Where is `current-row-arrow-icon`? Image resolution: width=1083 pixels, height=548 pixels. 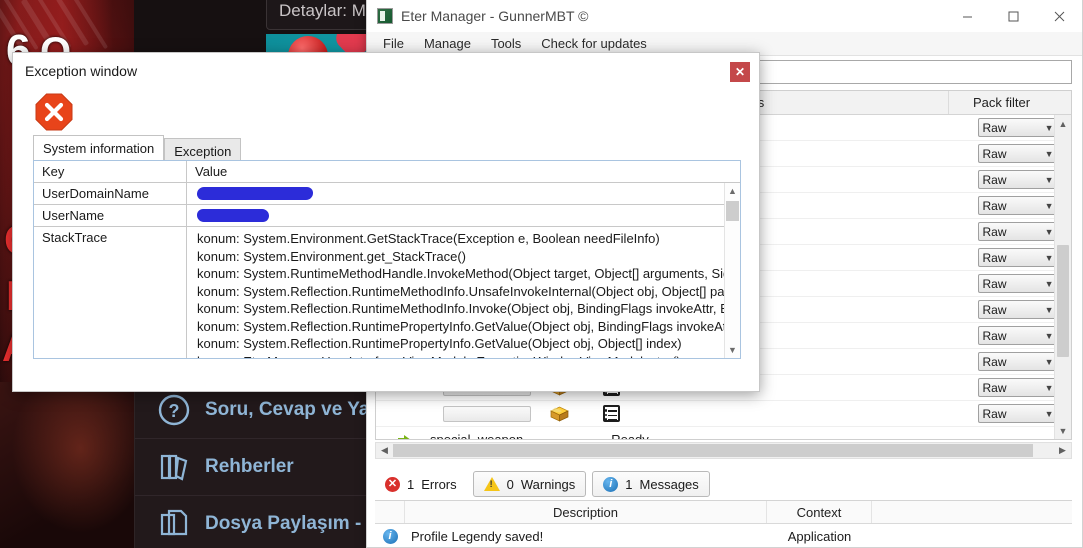
current-row-arrow-icon is located at coordinates (405, 436).